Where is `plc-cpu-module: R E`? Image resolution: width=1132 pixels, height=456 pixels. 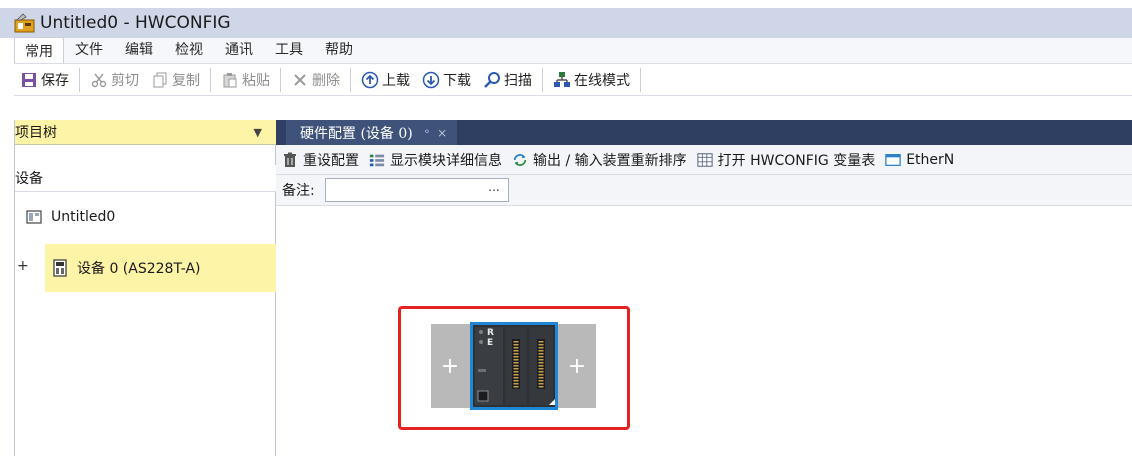 plc-cpu-module: R E is located at coordinates (514, 366).